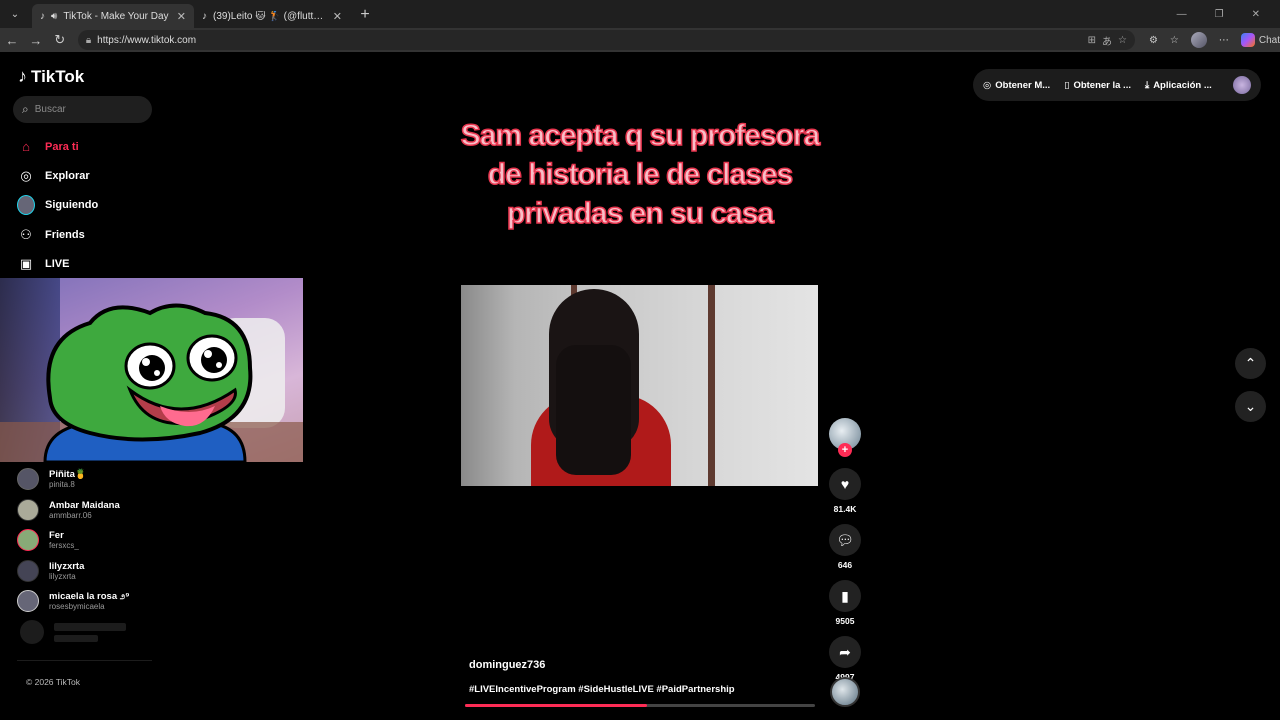 This screenshot has width=1280, height=720. What do you see at coordinates (845, 565) in the screenshot?
I see `comment-count: 646` at bounding box center [845, 565].